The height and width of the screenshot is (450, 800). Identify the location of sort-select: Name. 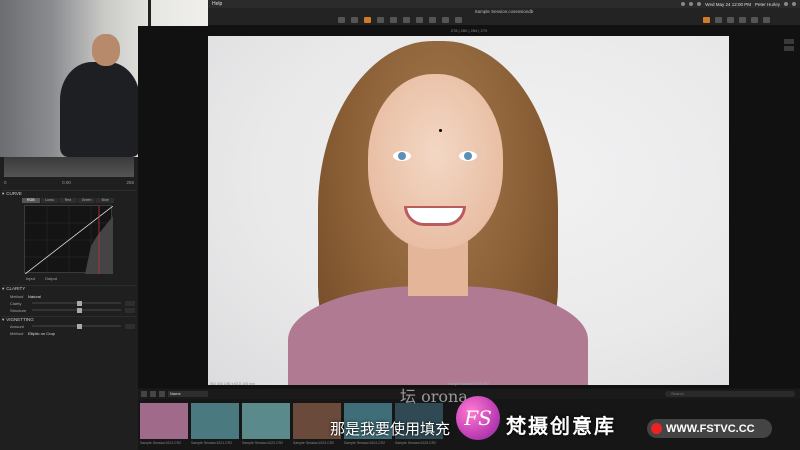
(188, 394).